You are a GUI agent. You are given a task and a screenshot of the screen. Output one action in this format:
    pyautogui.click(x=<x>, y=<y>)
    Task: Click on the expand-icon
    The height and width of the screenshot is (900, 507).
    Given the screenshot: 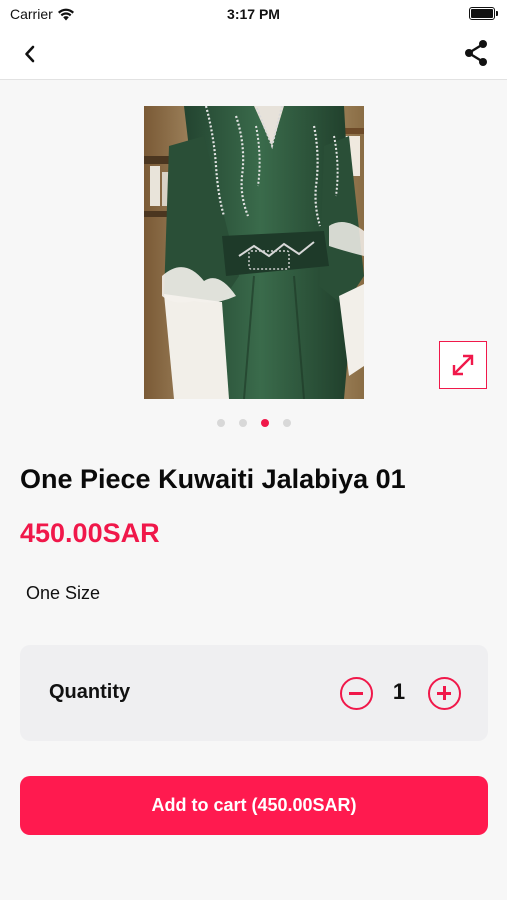 What is the action you would take?
    pyautogui.click(x=463, y=365)
    